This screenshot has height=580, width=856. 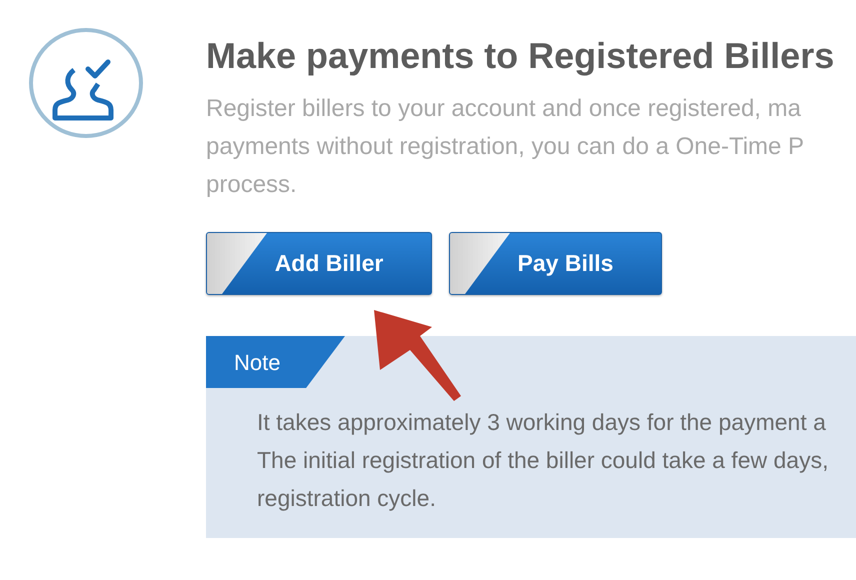 What do you see at coordinates (521, 56) in the screenshot?
I see `page-title: Make payments to Registered Billers` at bounding box center [521, 56].